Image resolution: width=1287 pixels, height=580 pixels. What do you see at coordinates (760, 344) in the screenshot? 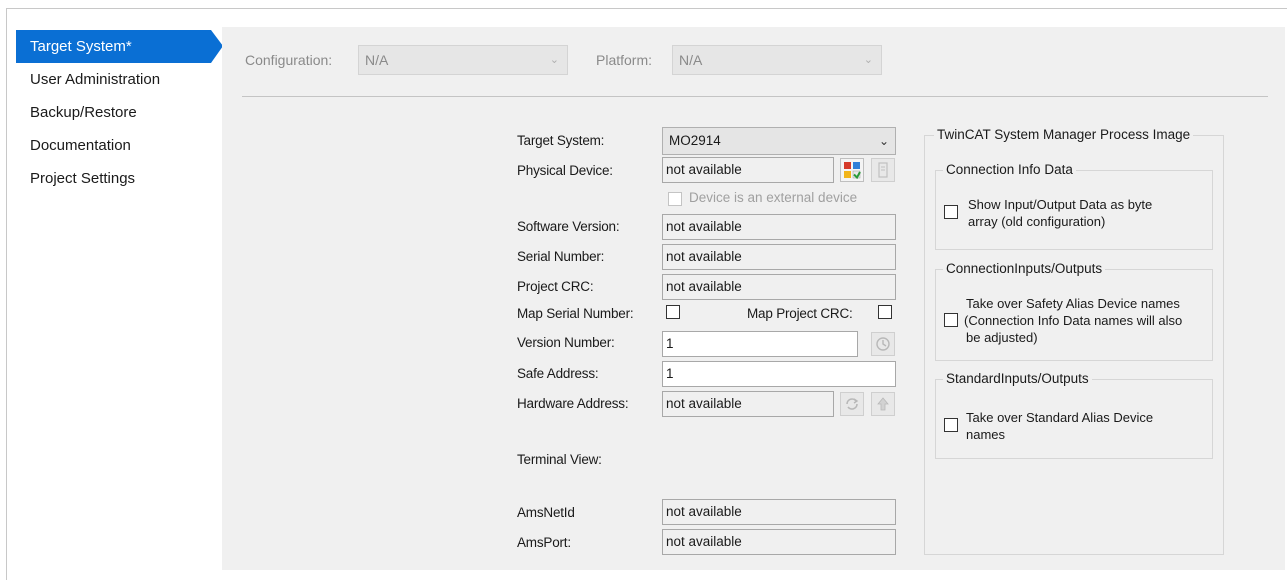
I see `version-number-field: 1` at bounding box center [760, 344].